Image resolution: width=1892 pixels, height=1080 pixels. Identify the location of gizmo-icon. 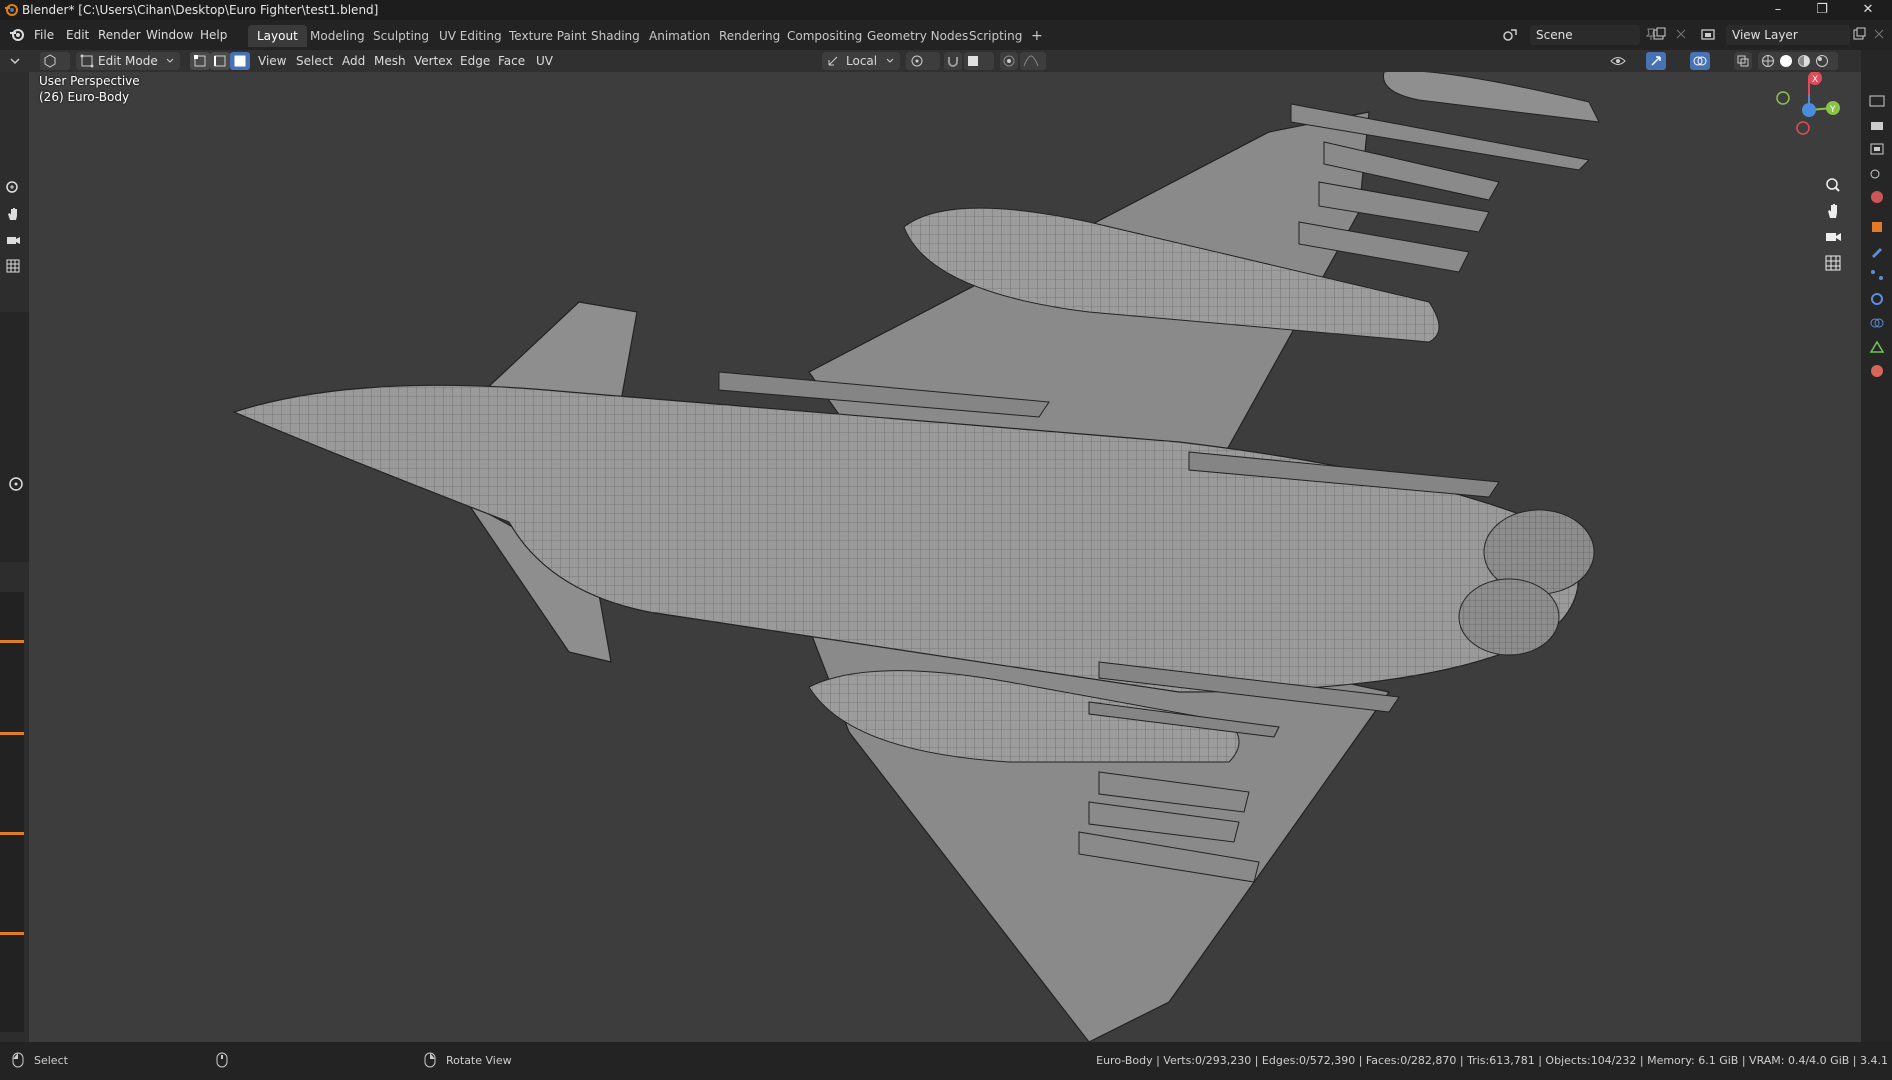
(1656, 61).